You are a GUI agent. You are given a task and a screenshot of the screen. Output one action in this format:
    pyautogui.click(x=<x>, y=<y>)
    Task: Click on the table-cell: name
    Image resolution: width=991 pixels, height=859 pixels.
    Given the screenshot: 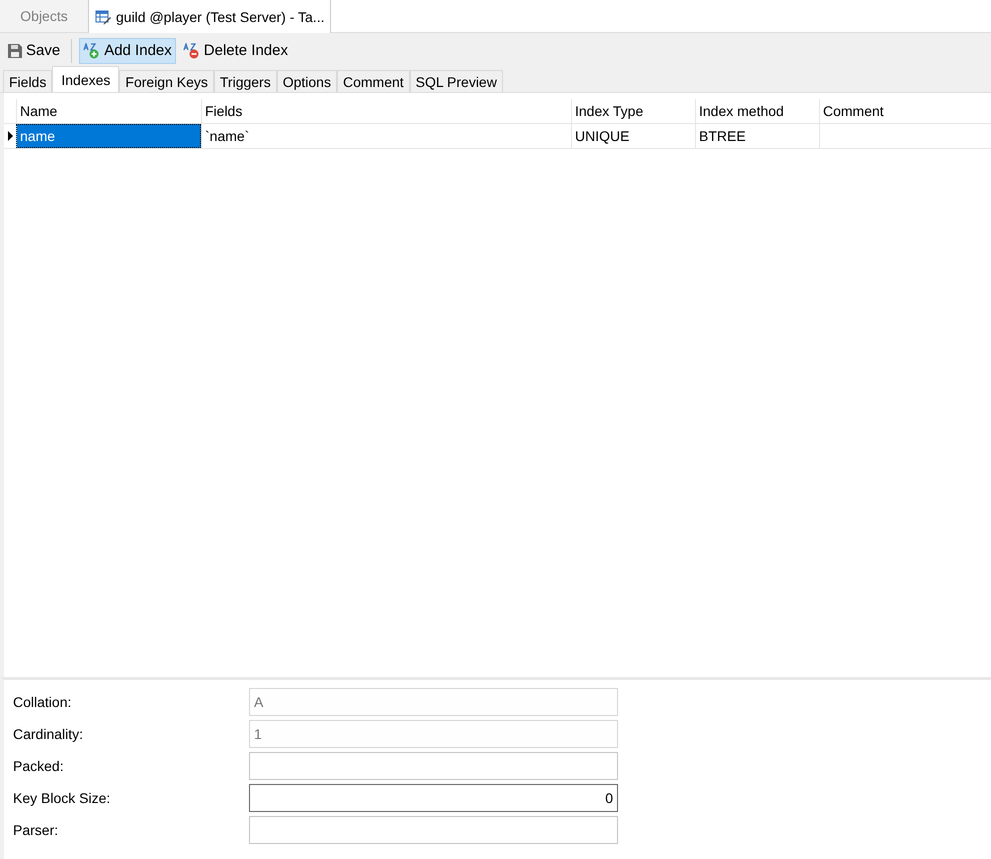 What is the action you would take?
    pyautogui.click(x=108, y=136)
    